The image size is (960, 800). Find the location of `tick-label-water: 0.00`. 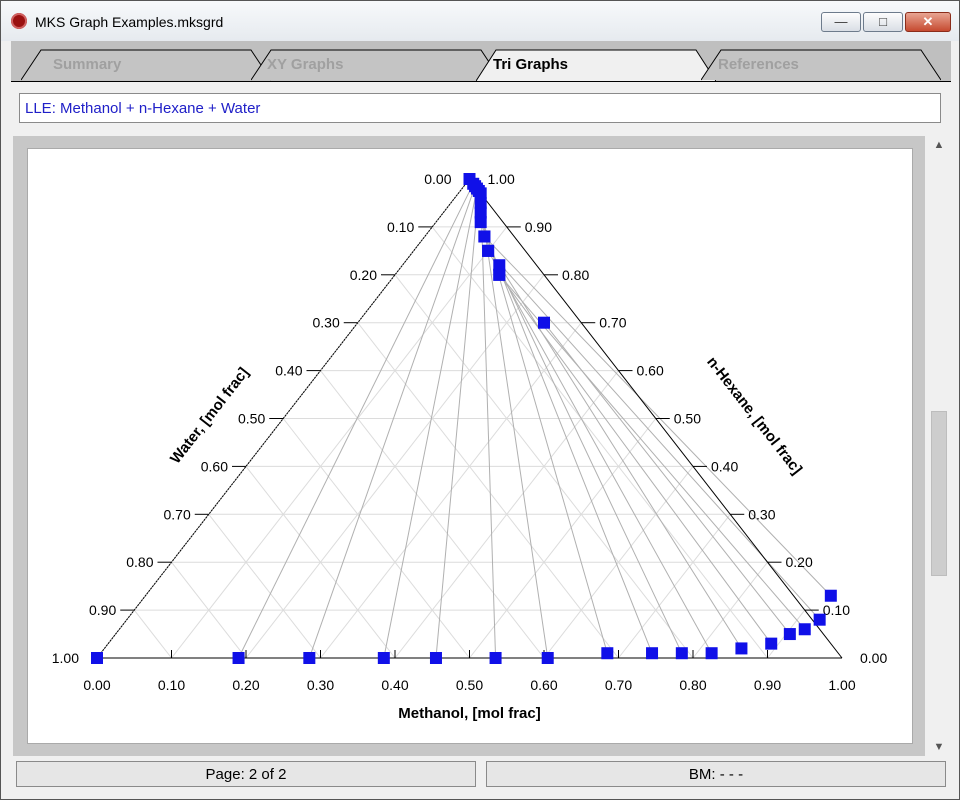

tick-label-water: 0.00 is located at coordinates (437, 179).